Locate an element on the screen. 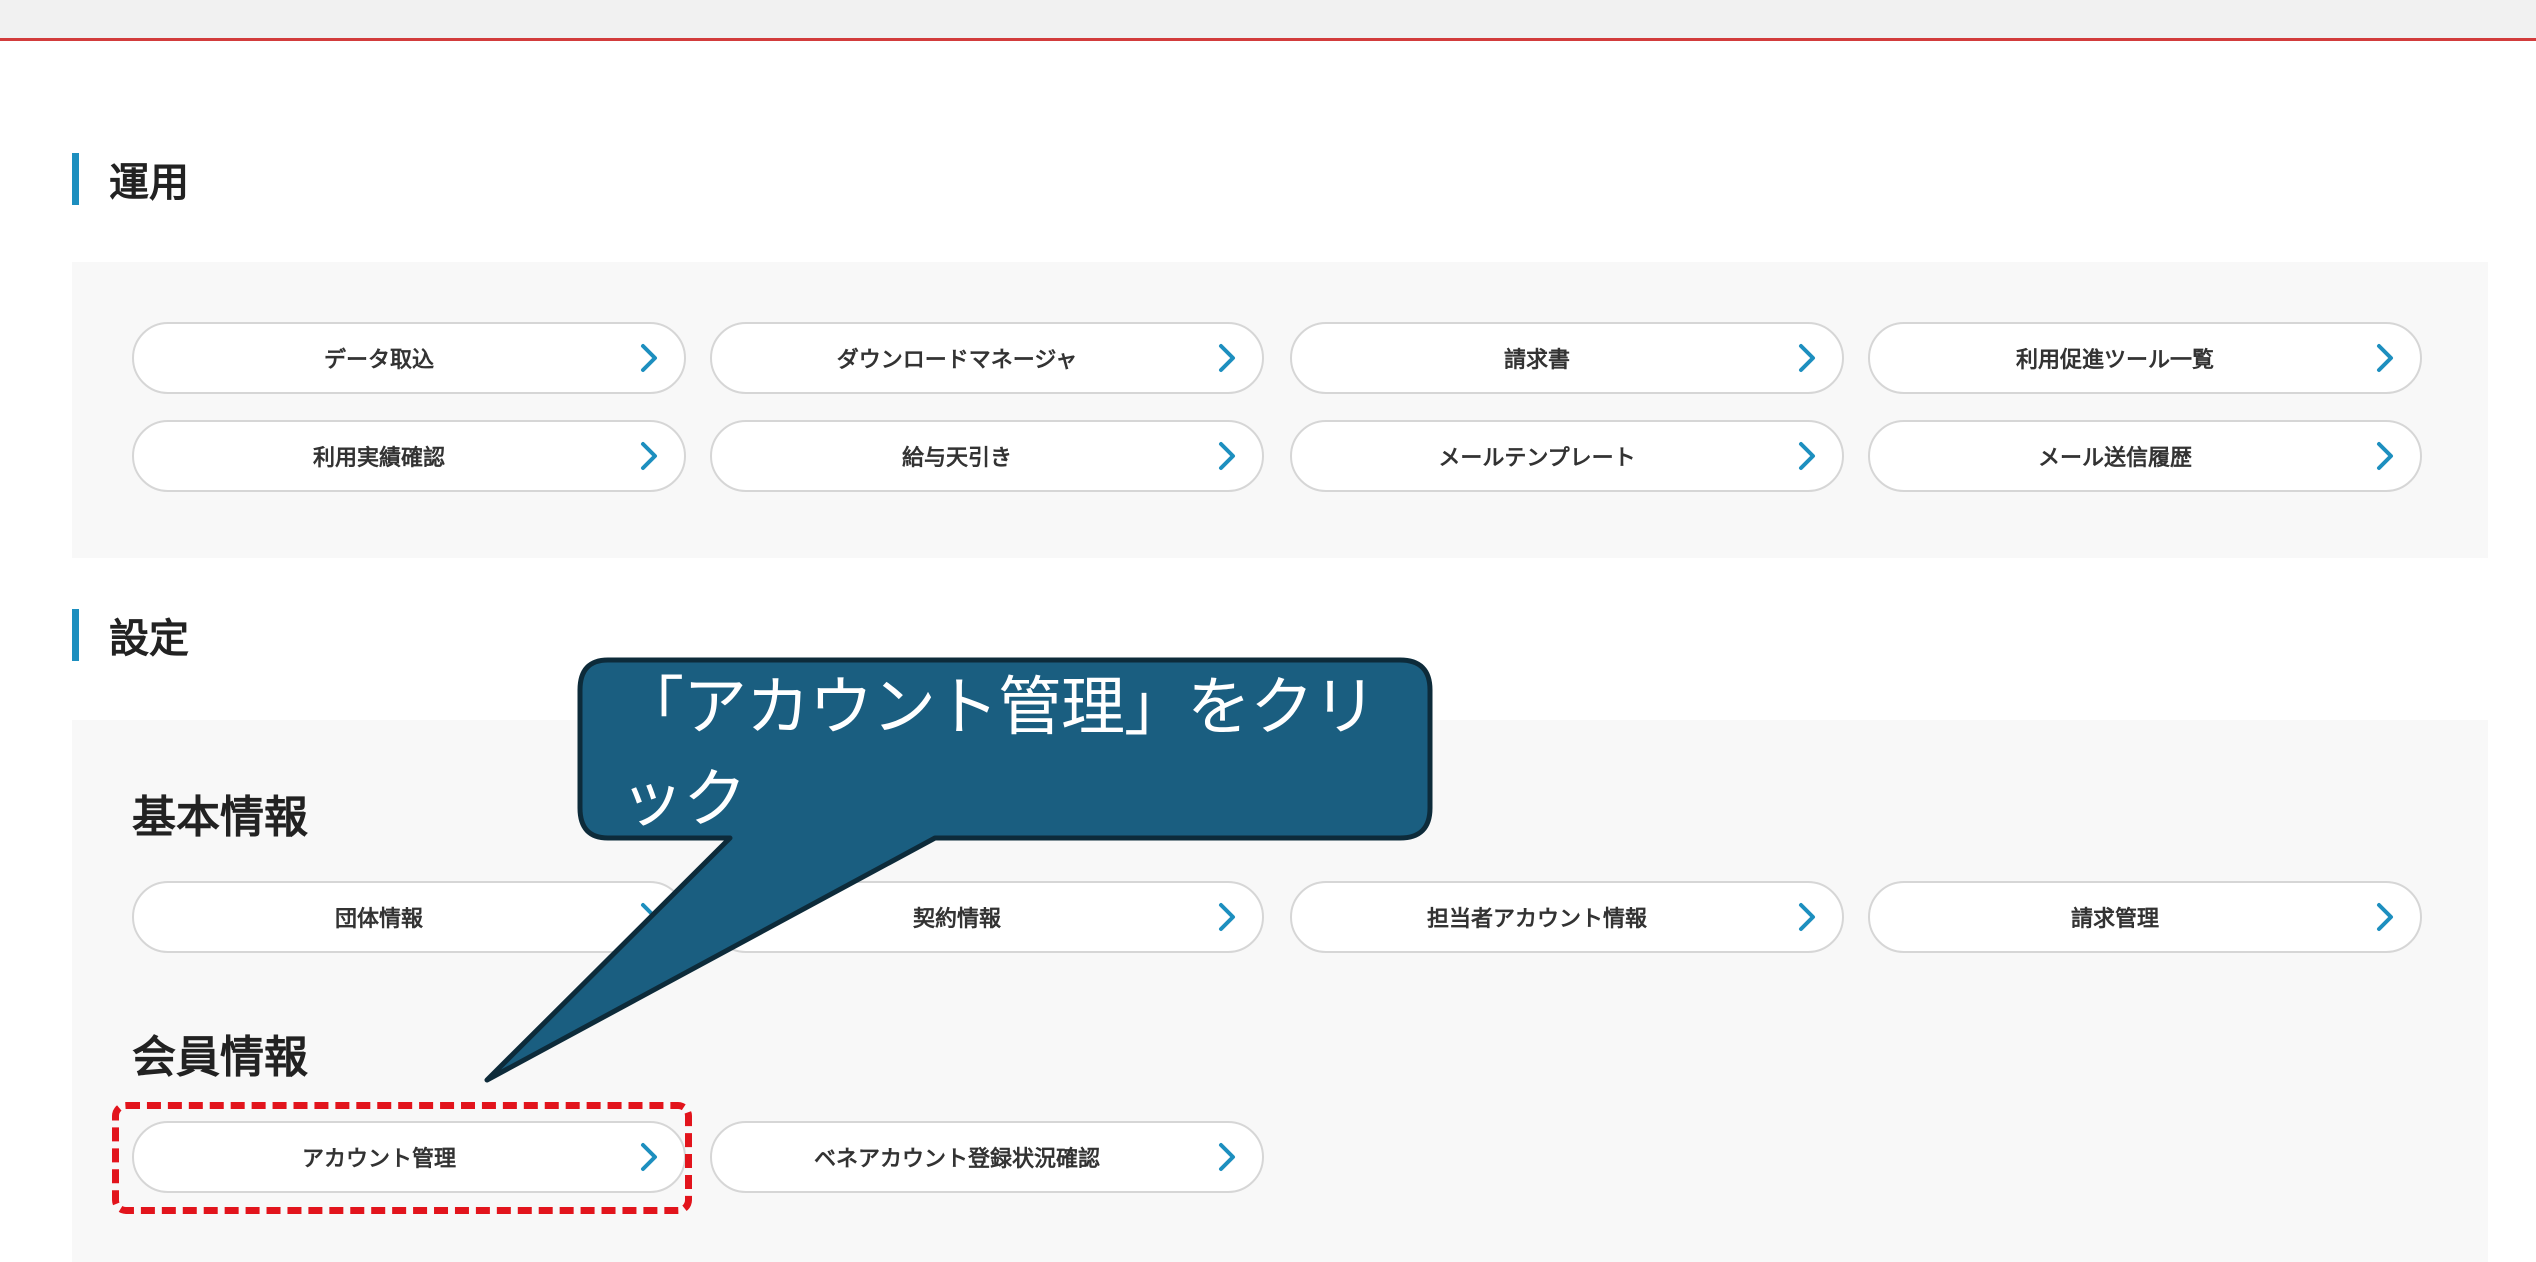  callout-text: 「アカウント管理」をクリック is located at coordinates (998, 754).